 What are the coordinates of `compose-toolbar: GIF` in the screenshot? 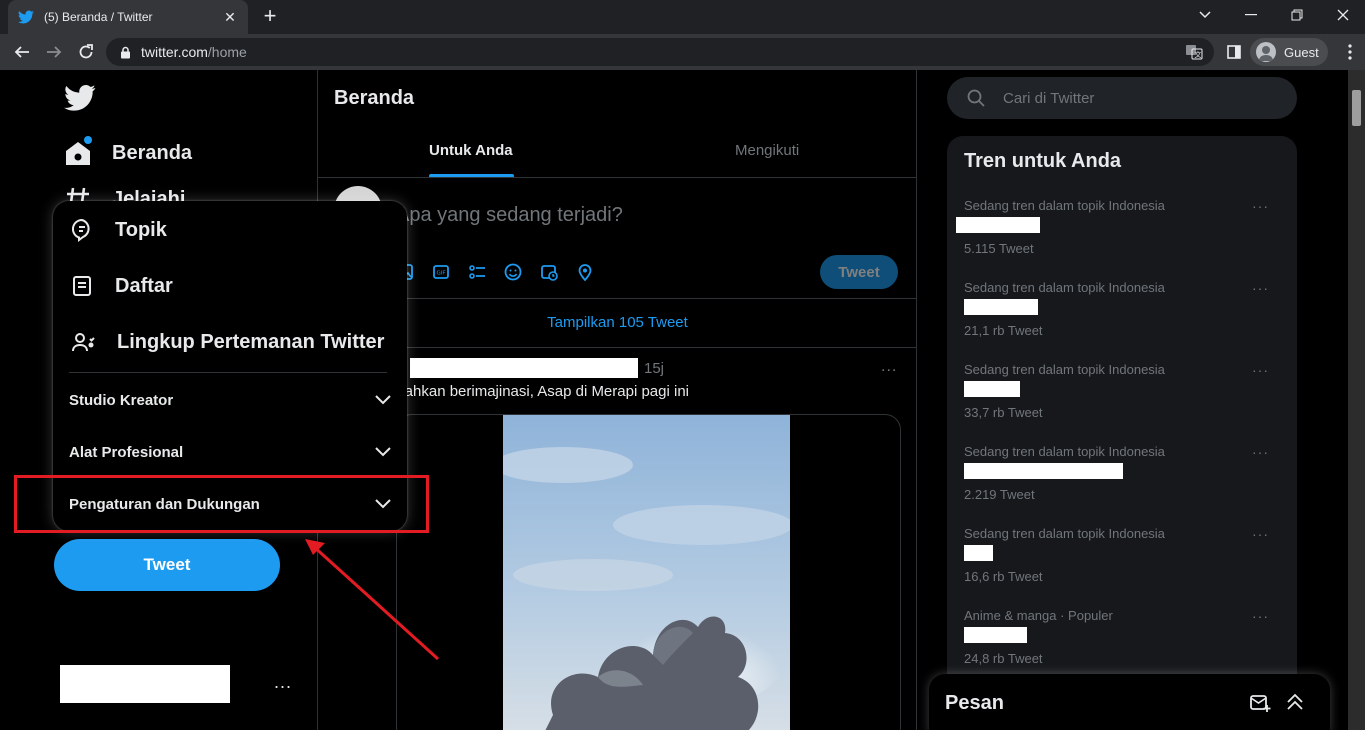 It's located at (504, 272).